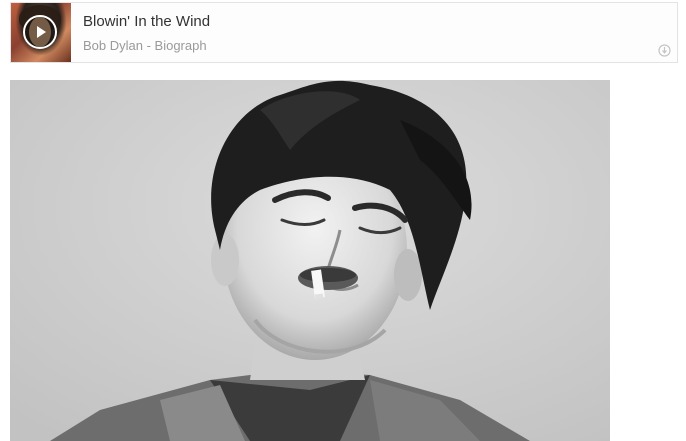 The height and width of the screenshot is (441, 686). What do you see at coordinates (664, 50) in the screenshot?
I see `music-service-logo-icon` at bounding box center [664, 50].